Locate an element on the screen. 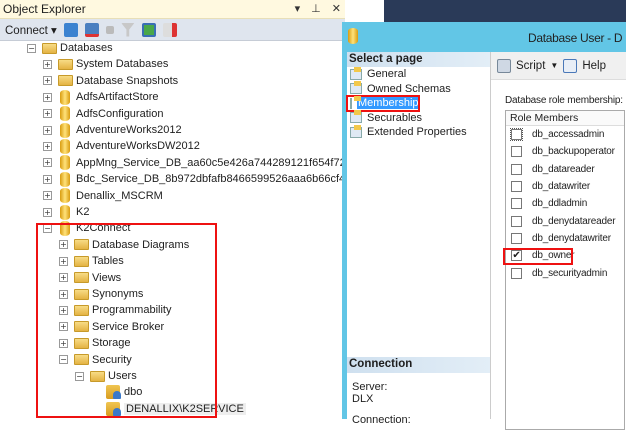 This screenshot has width=626, height=430. role-row: db_accessadmin is located at coordinates (565, 134).